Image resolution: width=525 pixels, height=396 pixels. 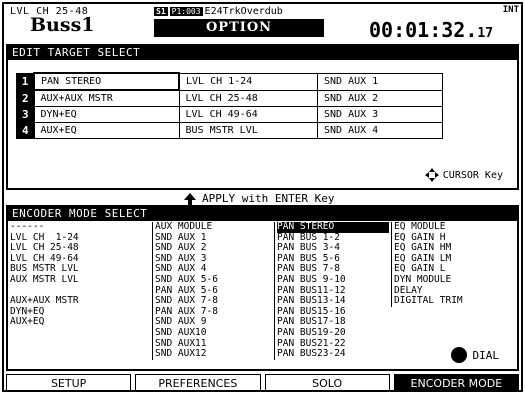 I want to click on encoder-mode-item: DIGITAL TRIM, so click(x=454, y=301).